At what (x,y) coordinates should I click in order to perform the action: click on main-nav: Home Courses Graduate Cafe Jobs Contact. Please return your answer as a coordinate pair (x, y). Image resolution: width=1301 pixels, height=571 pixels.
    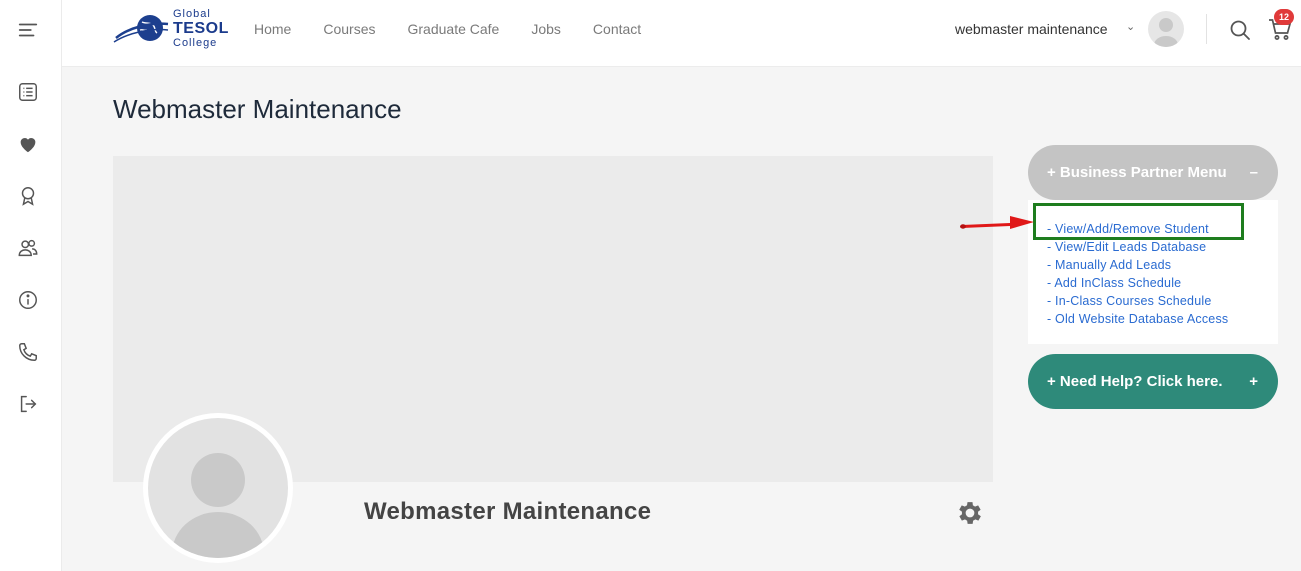
    Looking at the image, I should click on (447, 29).